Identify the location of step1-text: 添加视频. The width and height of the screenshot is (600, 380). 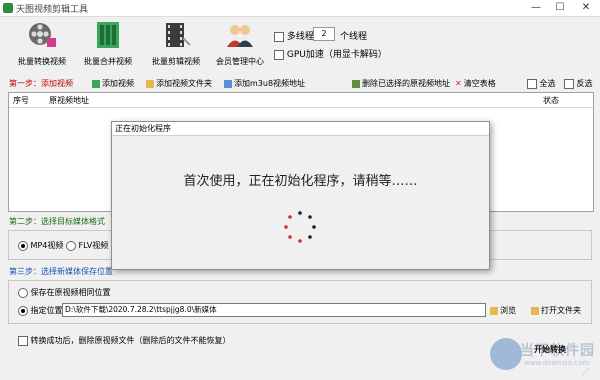
(57, 83).